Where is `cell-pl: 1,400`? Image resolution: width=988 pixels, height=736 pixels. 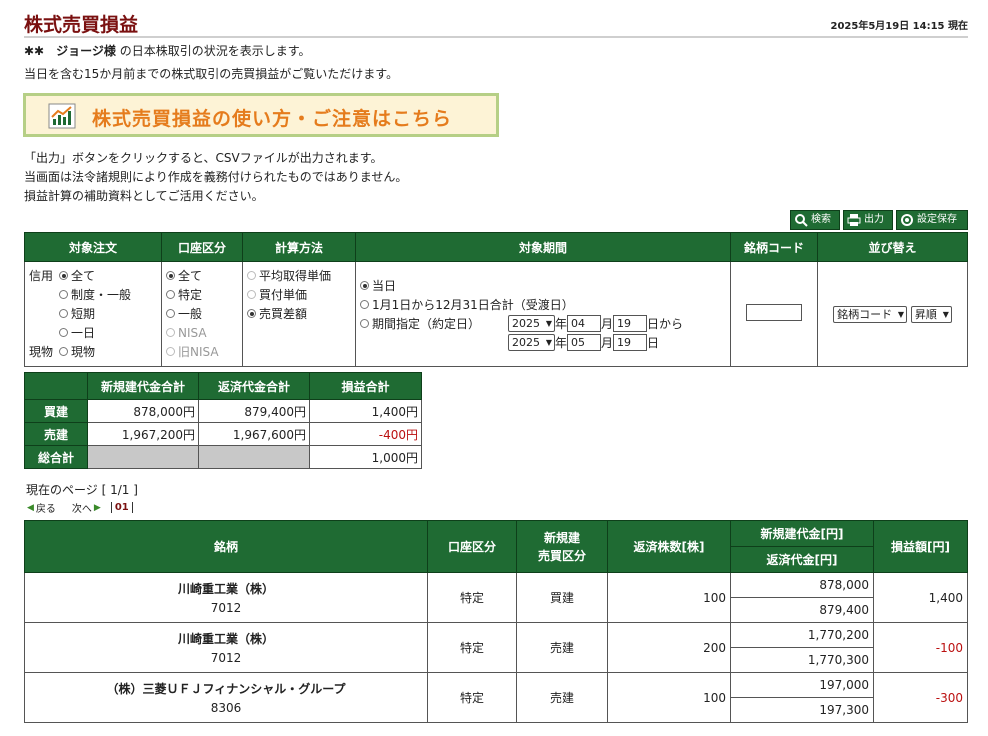
cell-pl: 1,400 is located at coordinates (920, 597).